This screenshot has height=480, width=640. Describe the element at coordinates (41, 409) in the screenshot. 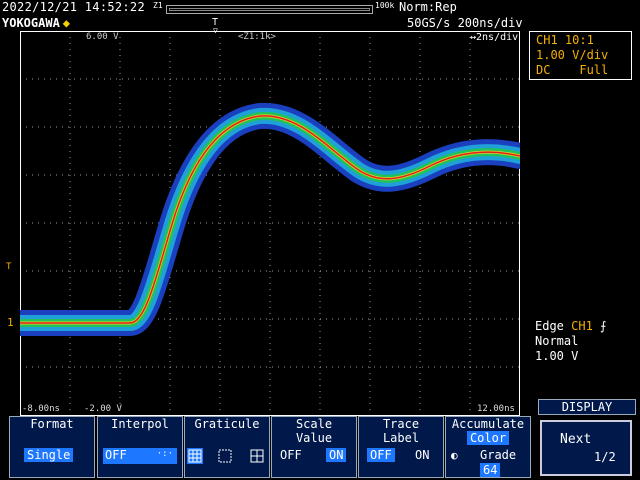

I see `time-left-label: -8.00ns` at that location.